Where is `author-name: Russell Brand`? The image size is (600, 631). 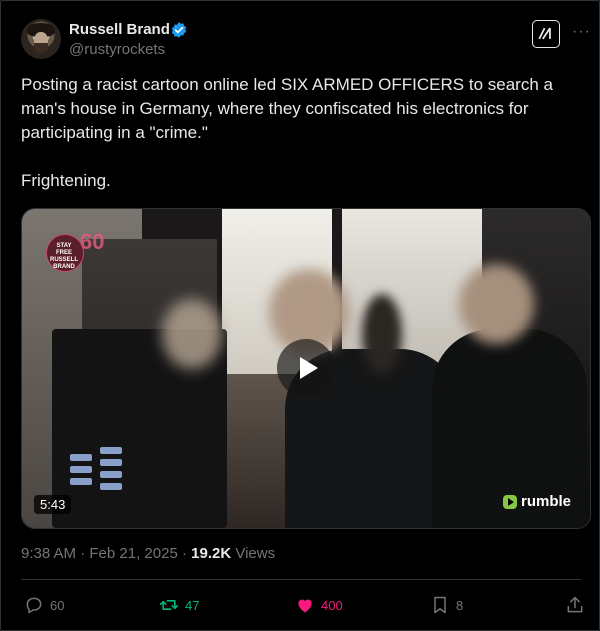 author-name: Russell Brand is located at coordinates (119, 29).